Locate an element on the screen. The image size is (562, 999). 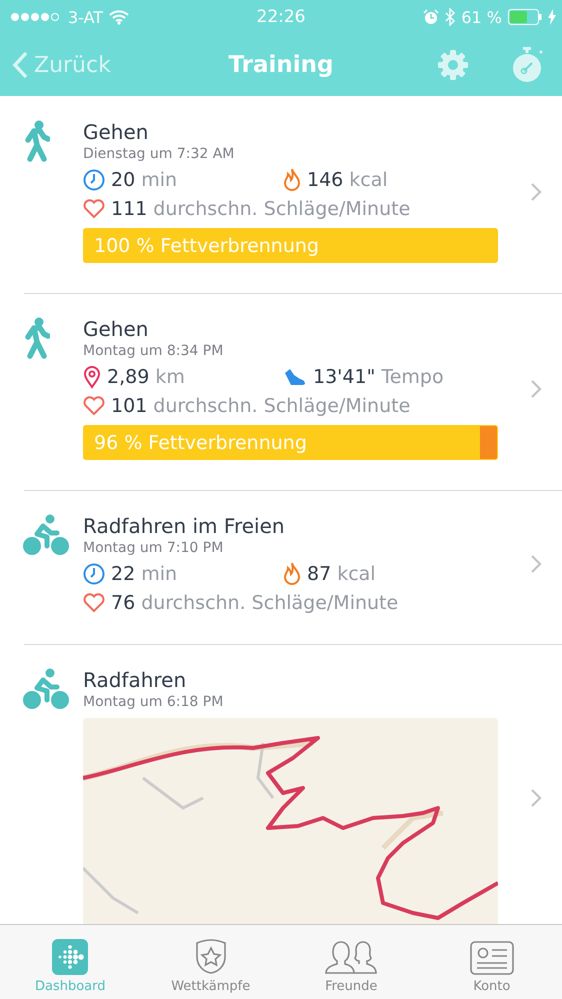
stat-value: 22 is located at coordinates (123, 574).